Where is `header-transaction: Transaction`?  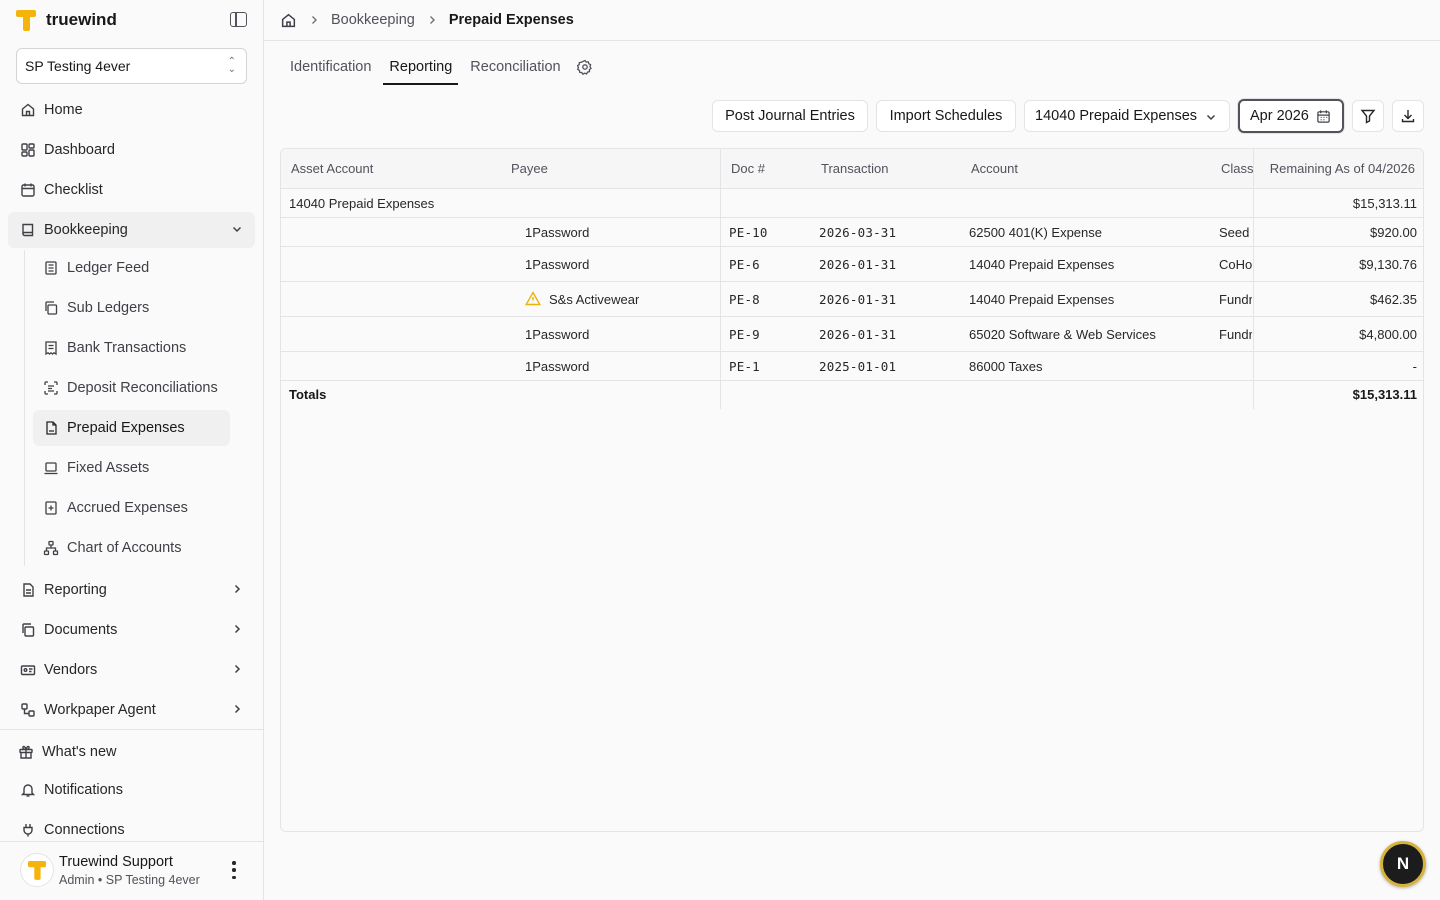
header-transaction: Transaction is located at coordinates (854, 168).